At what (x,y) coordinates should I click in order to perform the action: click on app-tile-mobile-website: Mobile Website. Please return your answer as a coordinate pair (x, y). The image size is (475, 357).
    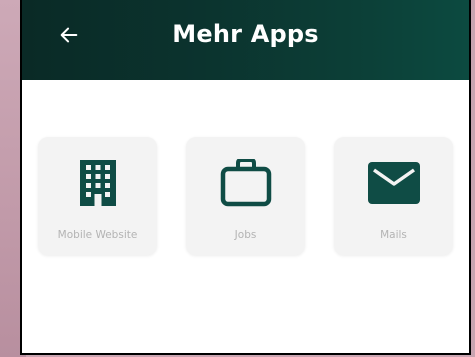
    Looking at the image, I should click on (97, 196).